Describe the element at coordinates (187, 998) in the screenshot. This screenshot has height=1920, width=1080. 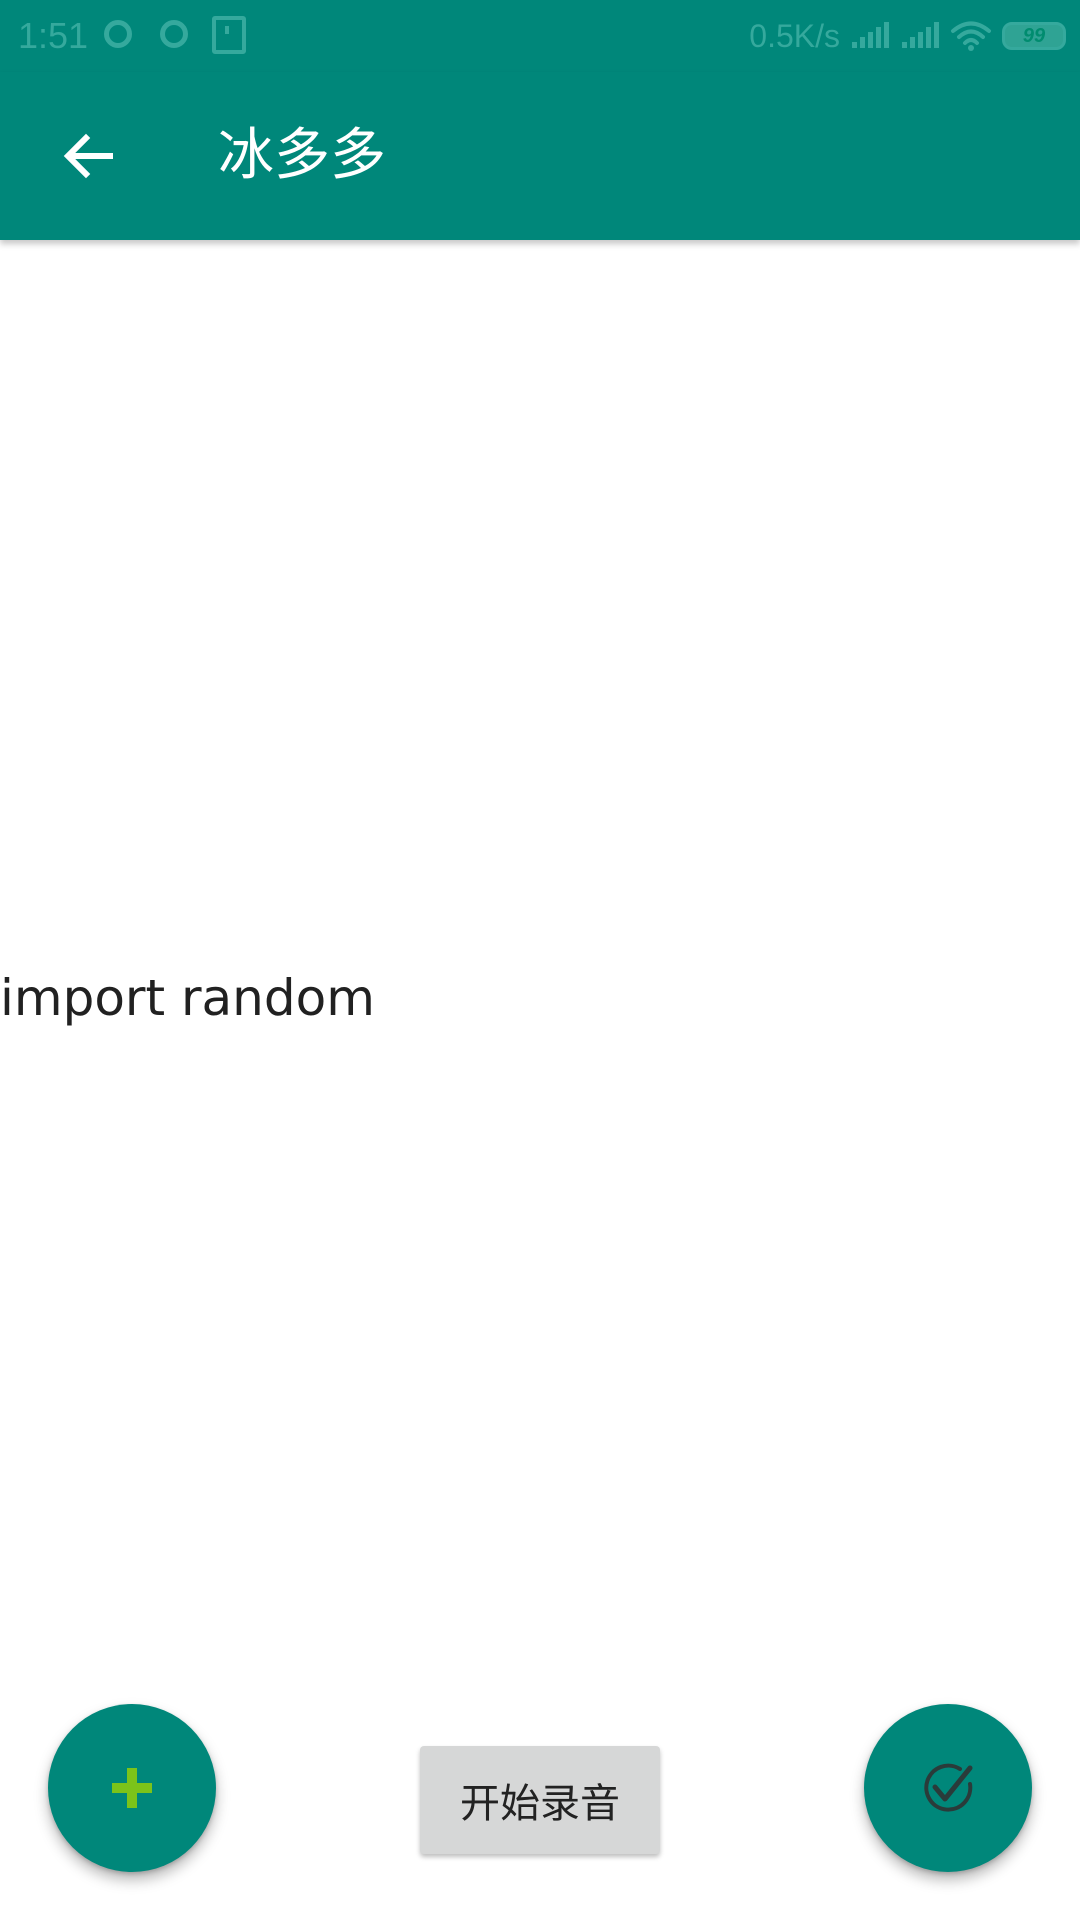
I see `code-text: import random` at that location.